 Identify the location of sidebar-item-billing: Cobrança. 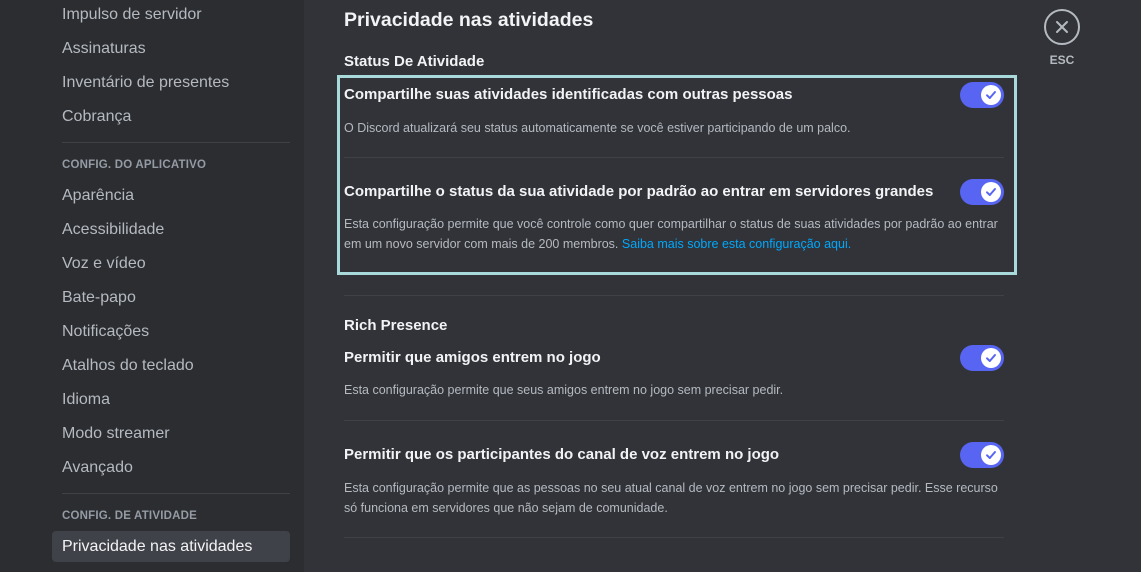
(171, 116).